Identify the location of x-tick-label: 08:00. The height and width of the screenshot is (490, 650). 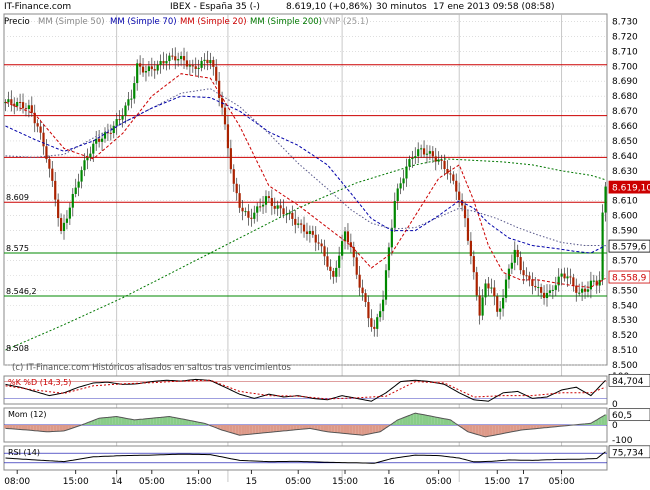
(17, 482).